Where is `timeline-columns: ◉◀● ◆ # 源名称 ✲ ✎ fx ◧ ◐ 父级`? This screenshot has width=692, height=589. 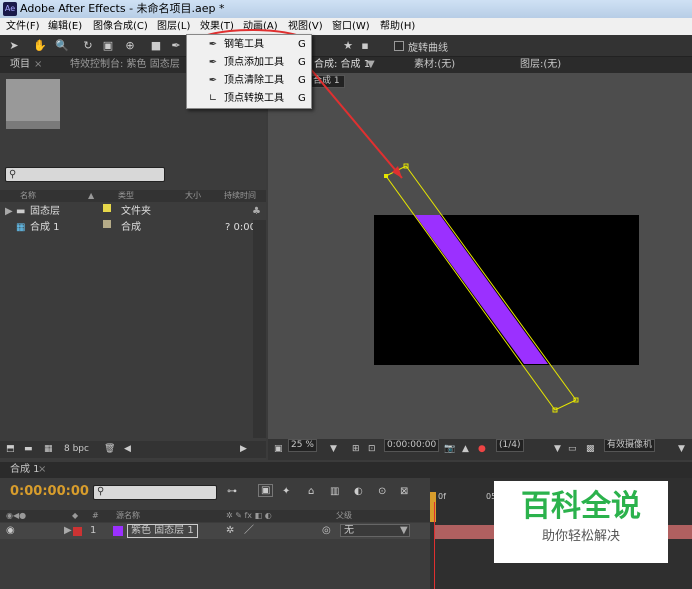 timeline-columns: ◉◀● ◆ # 源名称 ✲ ✎ fx ◧ ◐ 父级 is located at coordinates (215, 516).